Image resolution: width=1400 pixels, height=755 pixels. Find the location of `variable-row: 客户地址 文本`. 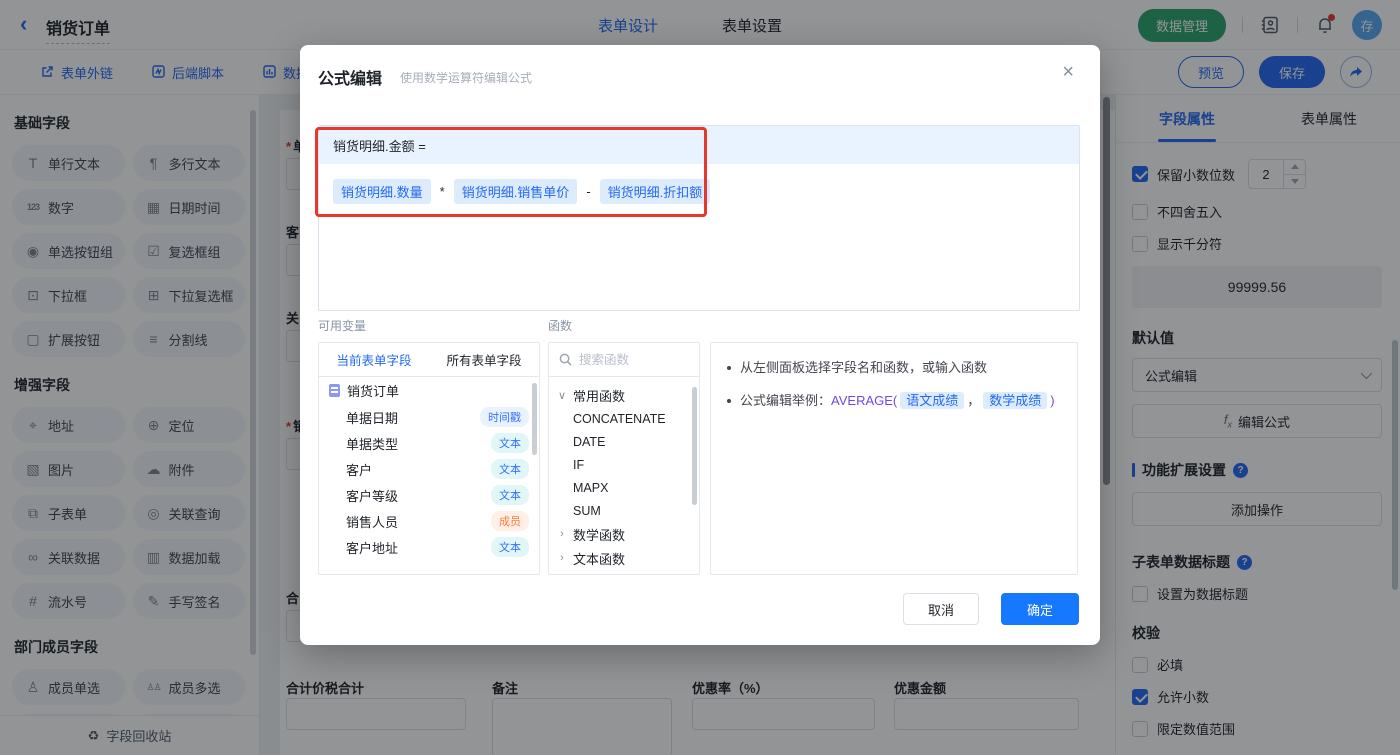

variable-row: 客户地址 文本 is located at coordinates (429, 547).